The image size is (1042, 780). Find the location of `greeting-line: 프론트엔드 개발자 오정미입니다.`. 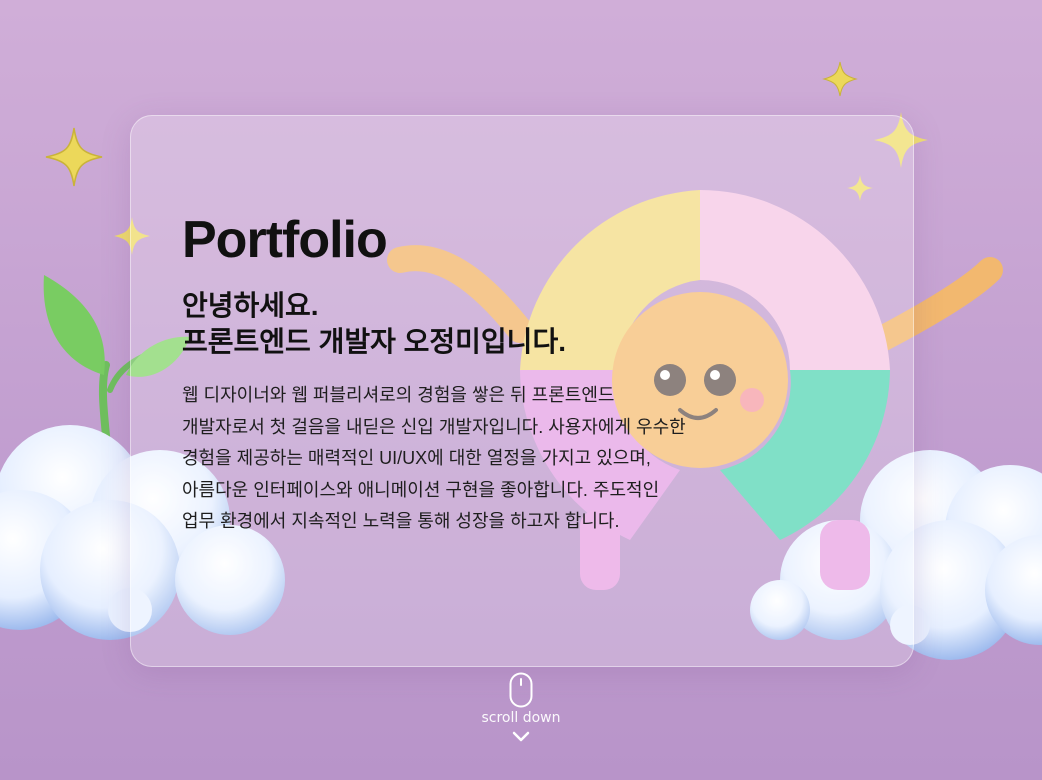

greeting-line: 프론트엔드 개발자 오정미입니다. is located at coordinates (374, 341).